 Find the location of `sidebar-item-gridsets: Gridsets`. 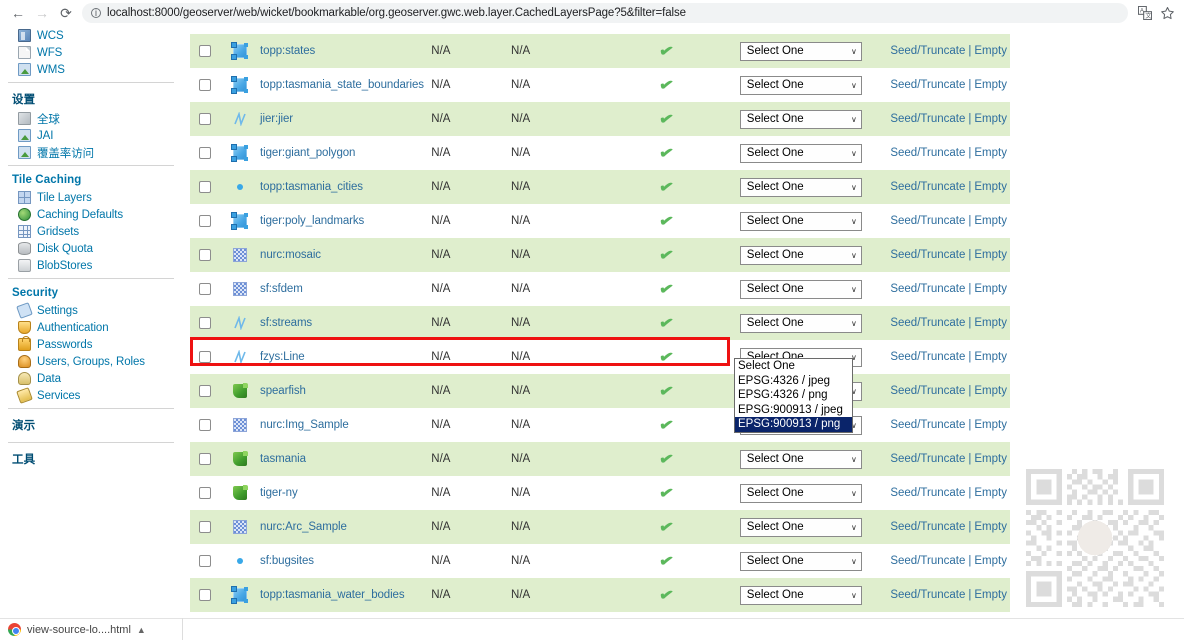

sidebar-item-gridsets: Gridsets is located at coordinates (93, 231).